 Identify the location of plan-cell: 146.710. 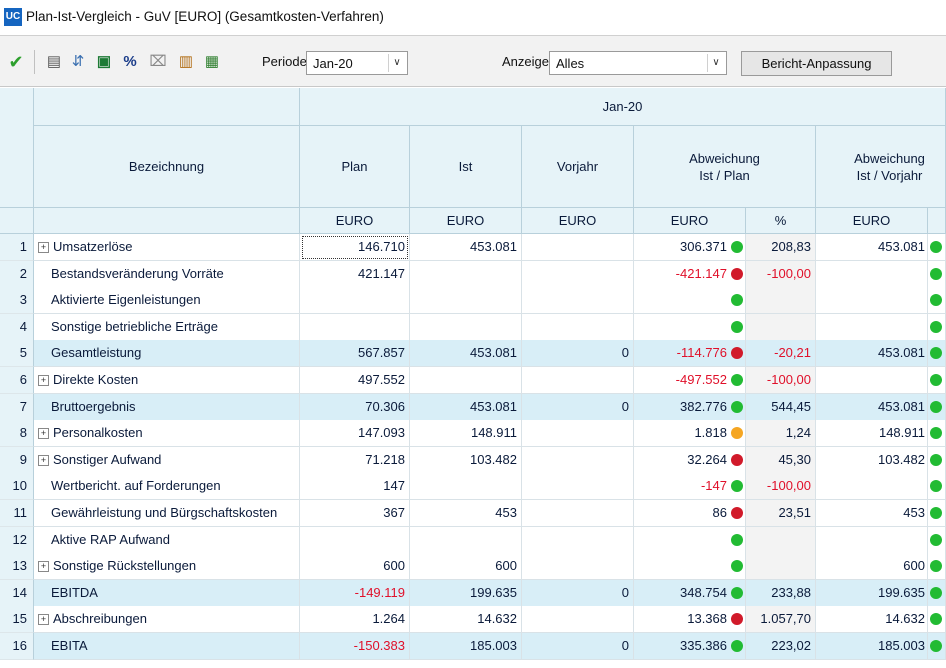
(355, 247).